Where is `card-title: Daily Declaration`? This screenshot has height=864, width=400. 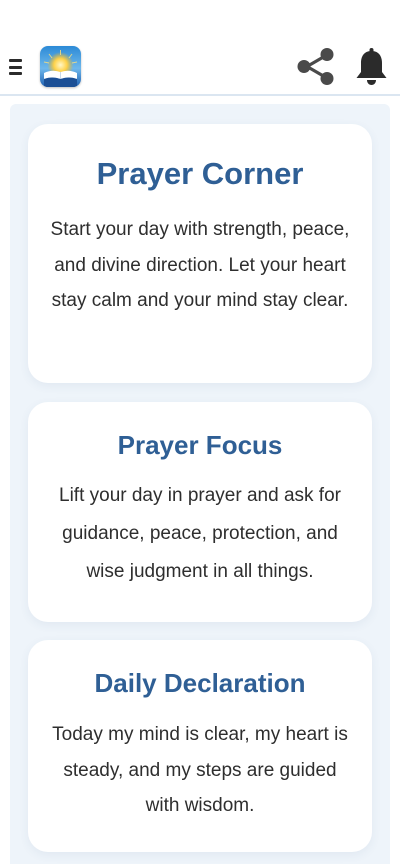 card-title: Daily Declaration is located at coordinates (200, 683).